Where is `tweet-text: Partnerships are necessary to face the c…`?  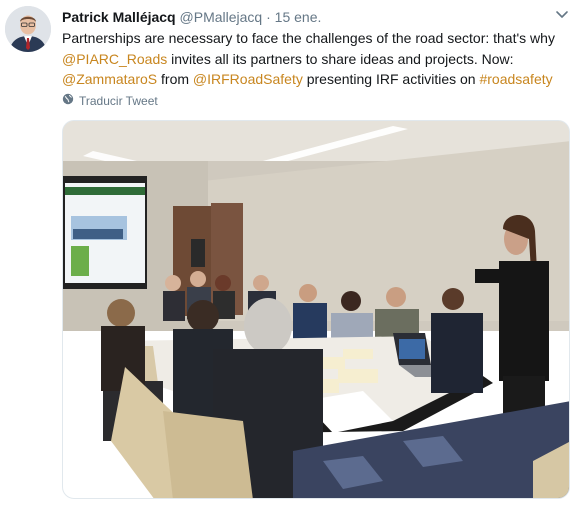
tweet-text: Partnerships are necessary to face the c… is located at coordinates (316, 59).